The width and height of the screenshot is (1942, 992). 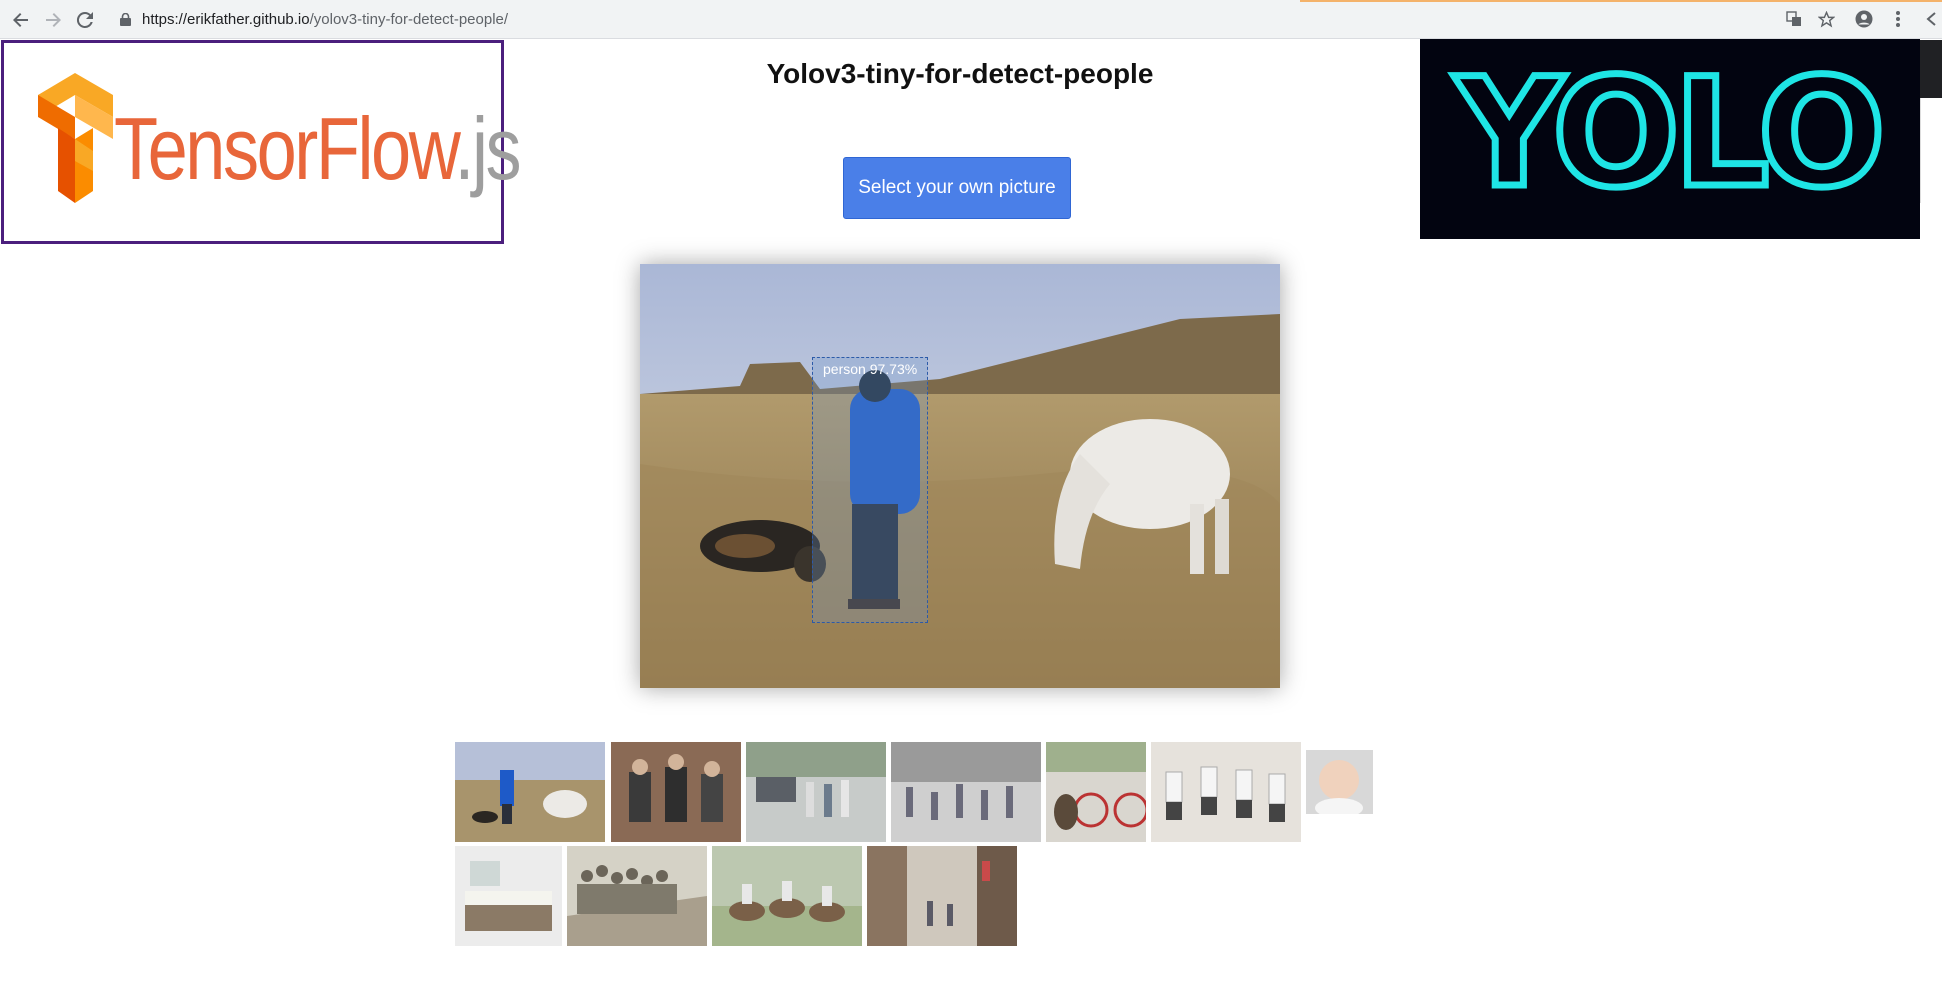 What do you see at coordinates (75, 138) in the screenshot?
I see `tensorflow-mark-icon` at bounding box center [75, 138].